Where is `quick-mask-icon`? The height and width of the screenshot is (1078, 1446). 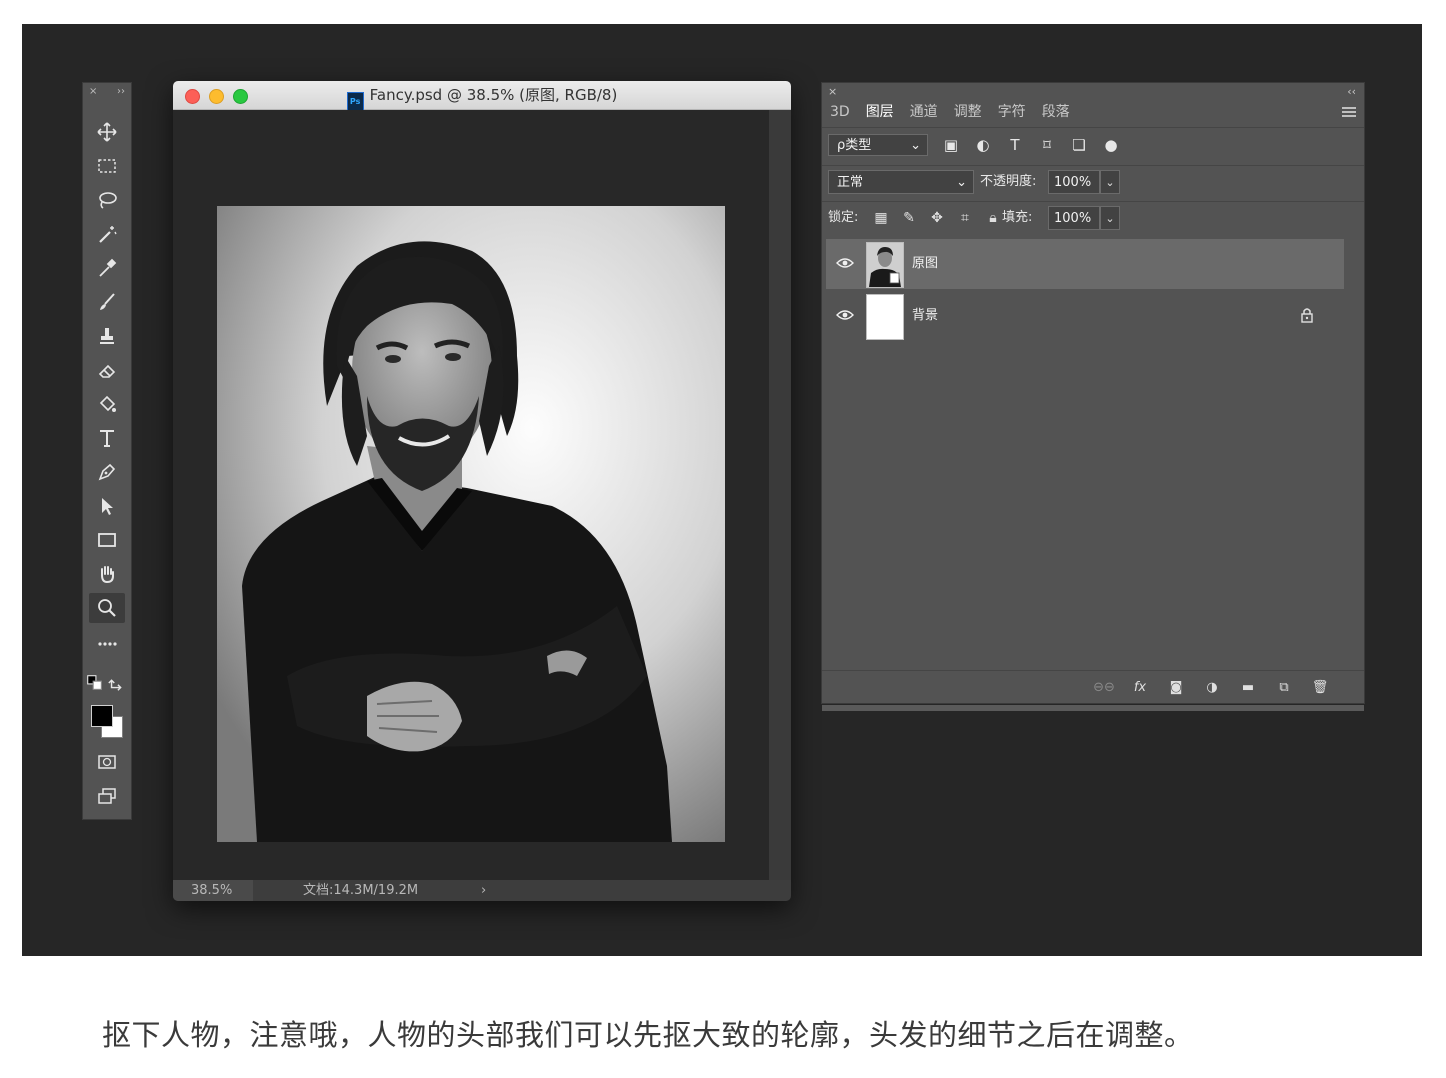 quick-mask-icon is located at coordinates (107, 762).